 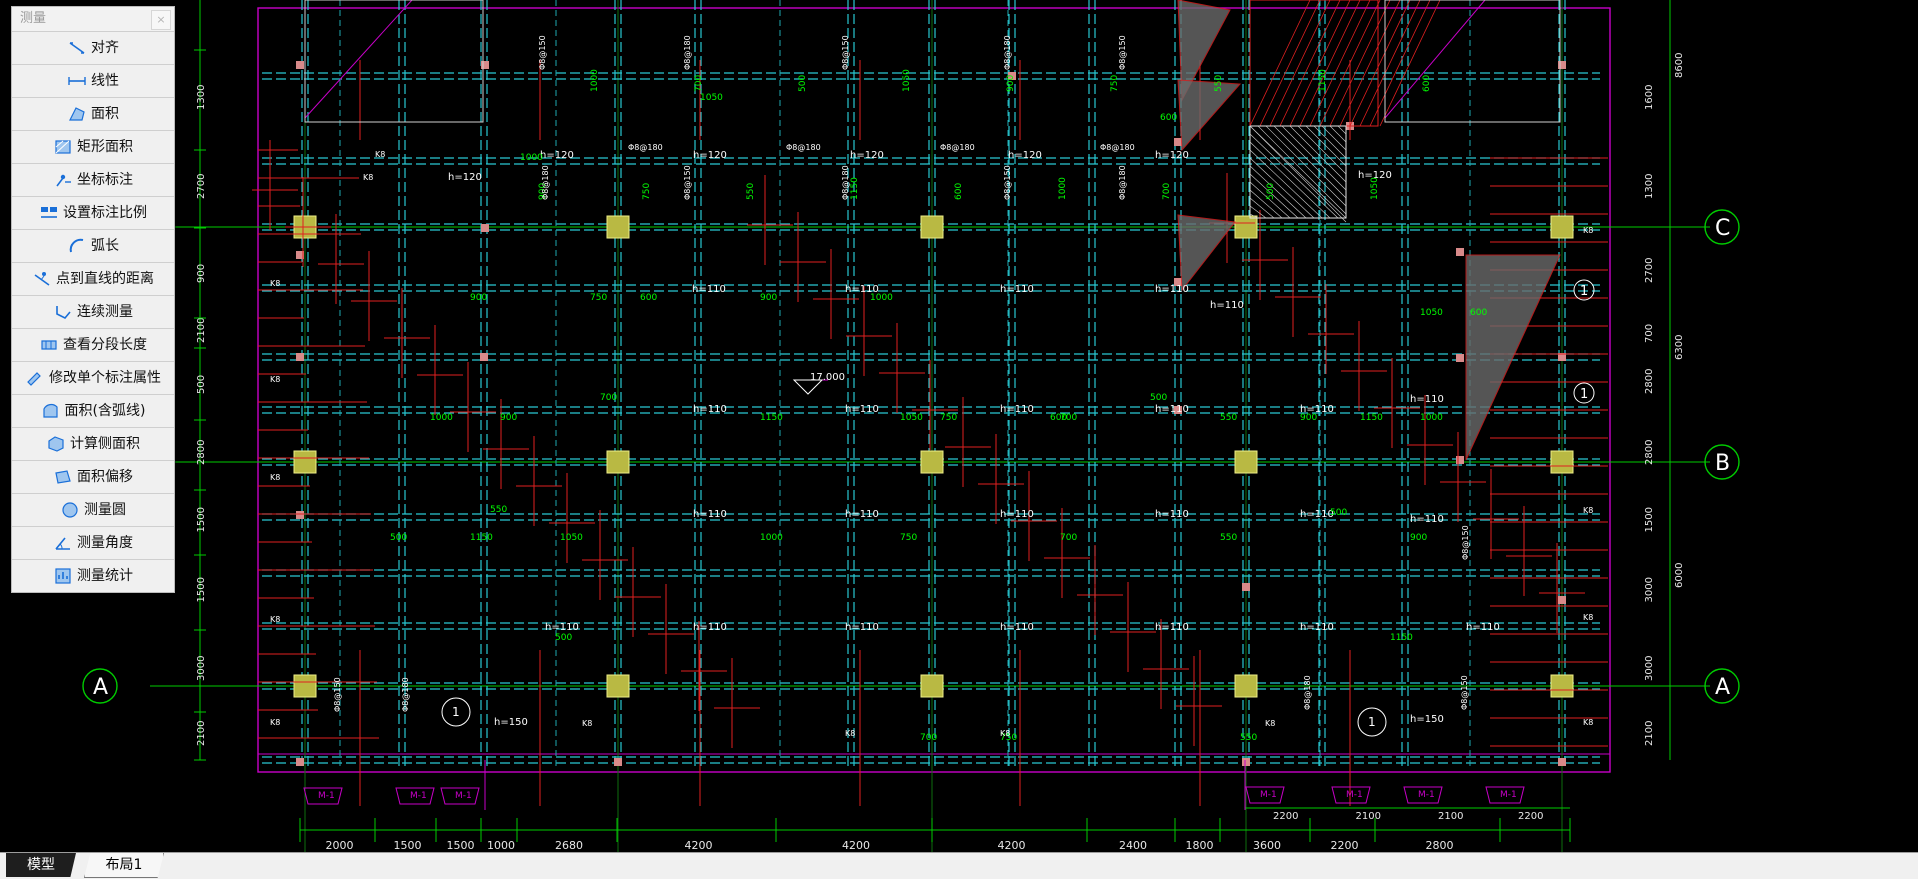 What do you see at coordinates (93, 114) in the screenshot?
I see `tool-area-button: 面积` at bounding box center [93, 114].